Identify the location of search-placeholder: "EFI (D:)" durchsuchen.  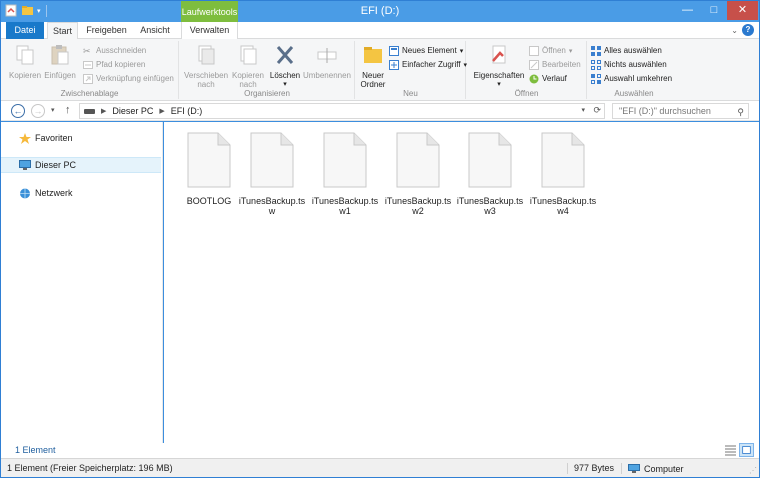
(665, 111).